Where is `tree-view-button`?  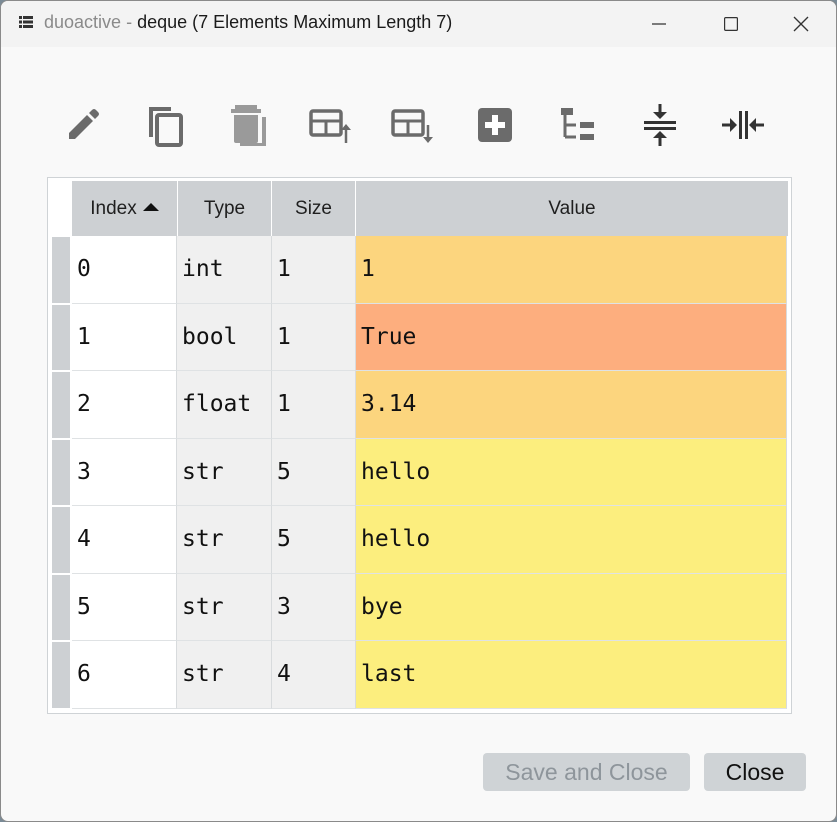
tree-view-button is located at coordinates (578, 125).